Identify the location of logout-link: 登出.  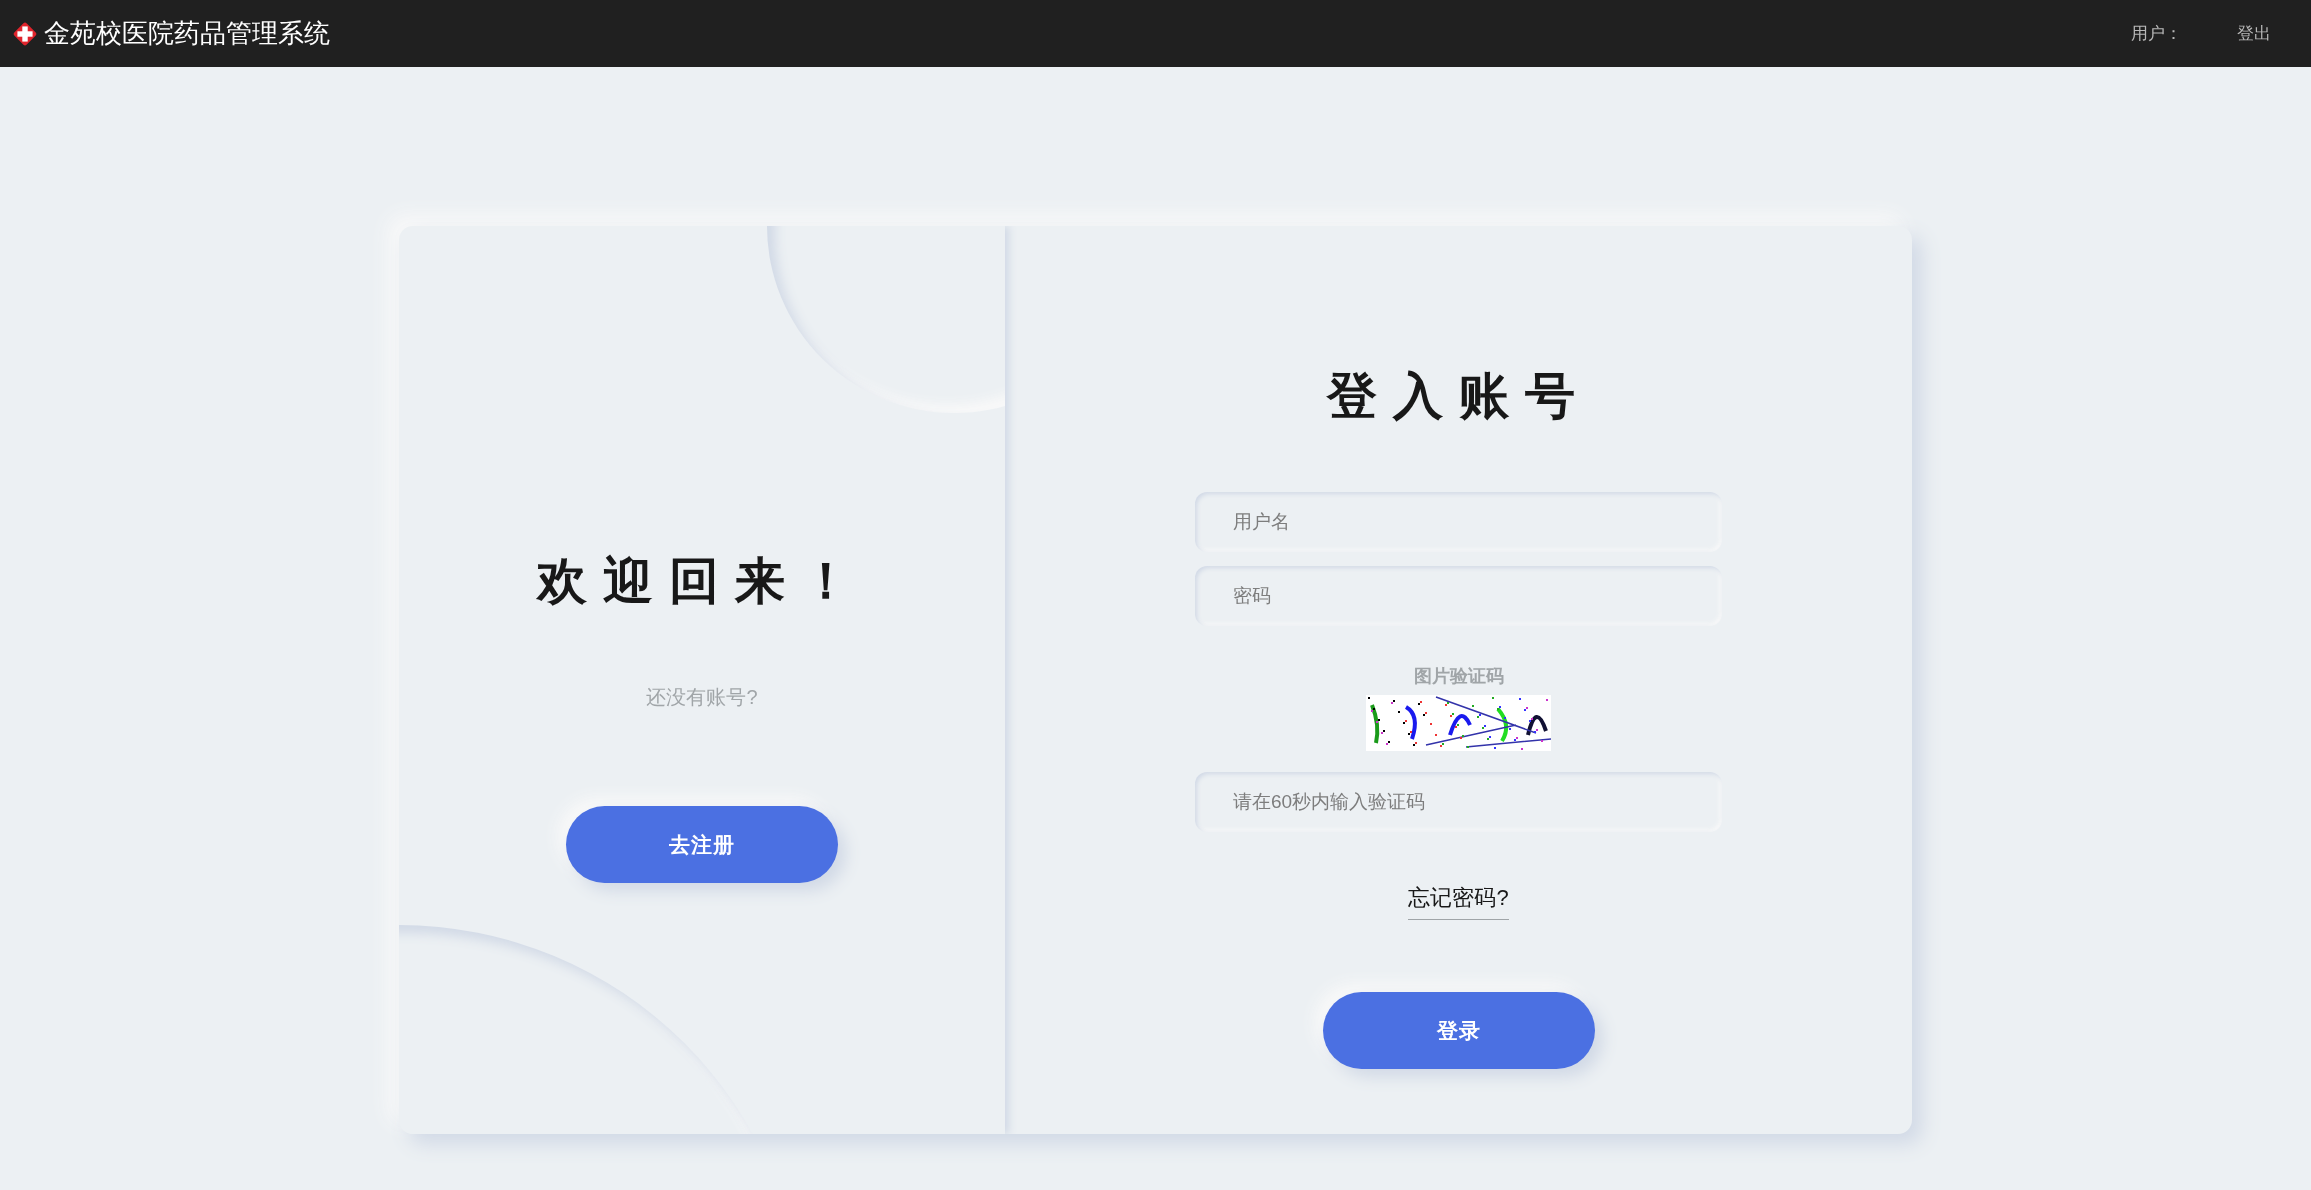
(2254, 33).